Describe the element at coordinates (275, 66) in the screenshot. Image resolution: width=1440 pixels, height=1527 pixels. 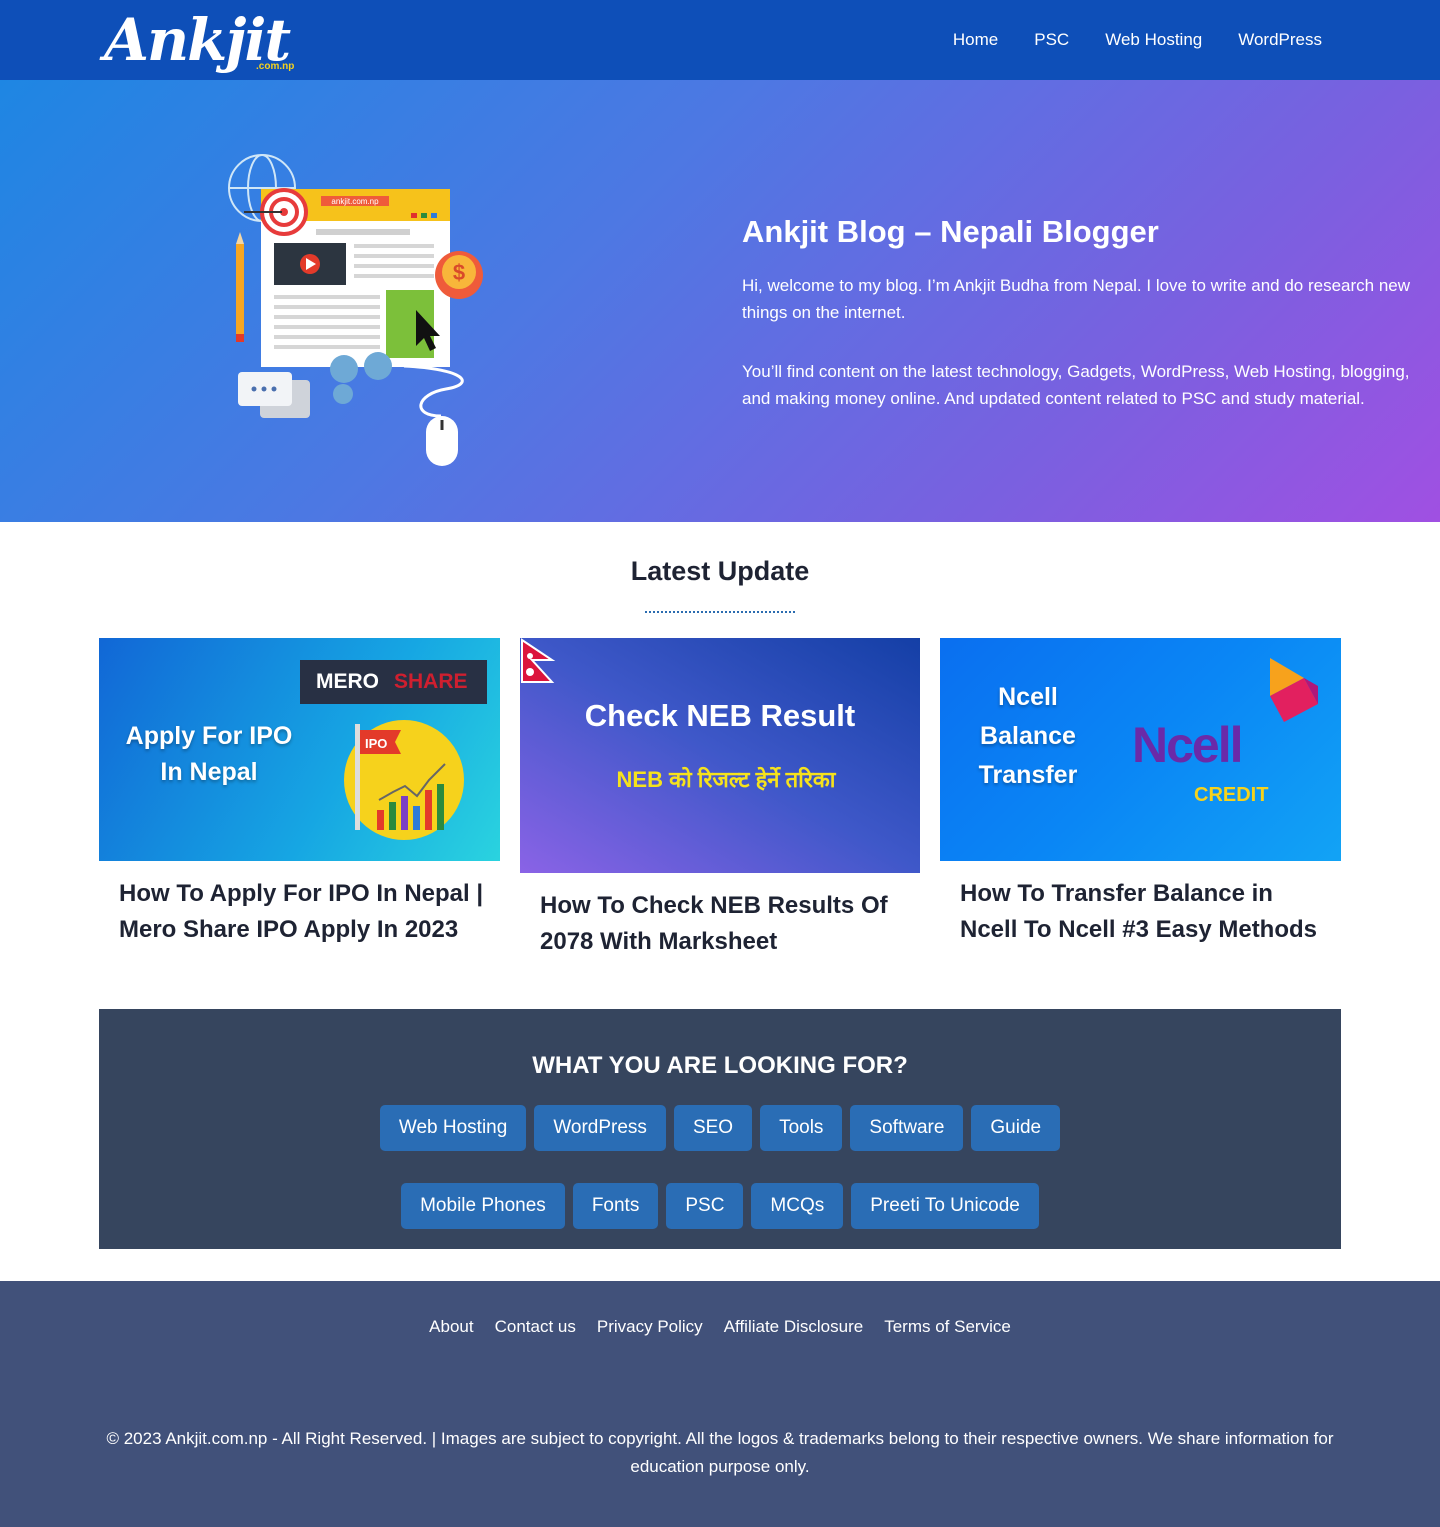
I see `logo-domain: .com.np` at that location.